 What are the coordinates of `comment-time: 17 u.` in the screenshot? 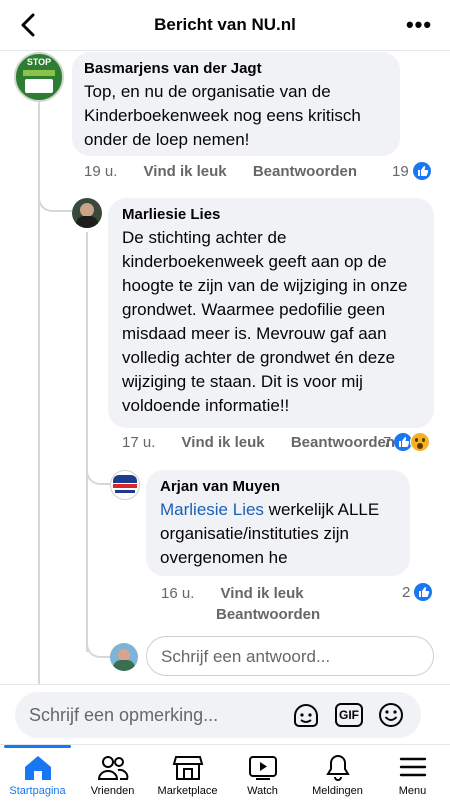 It's located at (139, 442).